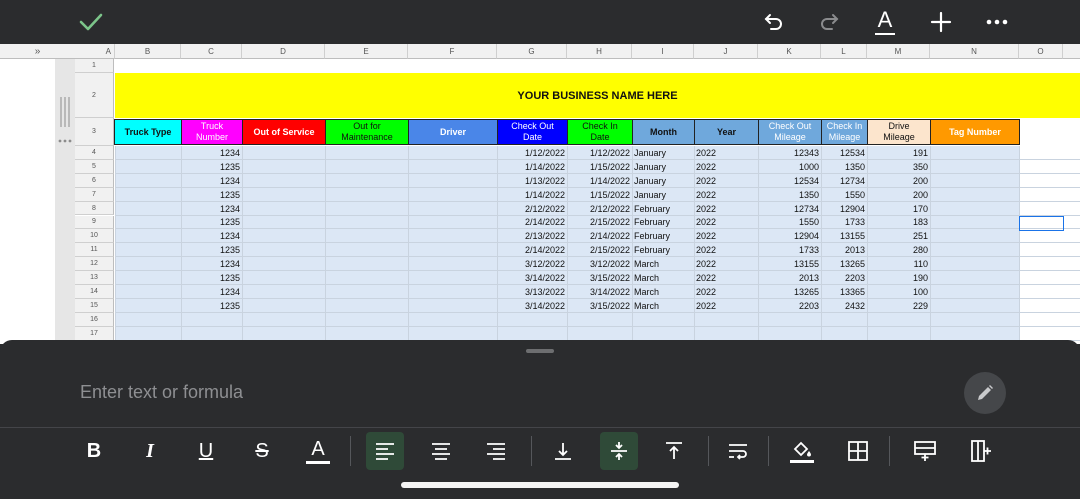 The width and height of the screenshot is (1080, 499). Describe the element at coordinates (802, 451) in the screenshot. I see `fill-color-button` at that location.